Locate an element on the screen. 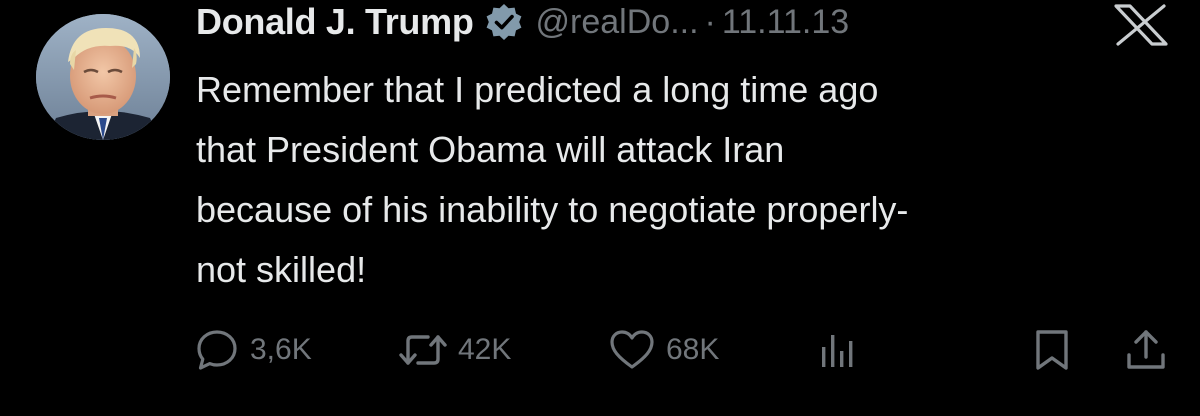 This screenshot has width=1200, height=416. like-button: 68K is located at coordinates (663, 350).